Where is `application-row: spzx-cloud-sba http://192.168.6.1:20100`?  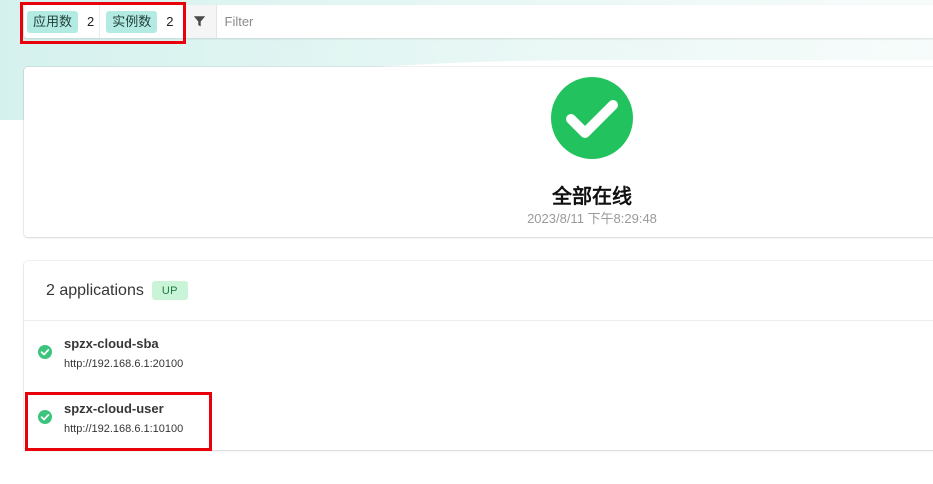
application-row: spzx-cloud-sba http://192.168.6.1:20100 is located at coordinates (478, 353).